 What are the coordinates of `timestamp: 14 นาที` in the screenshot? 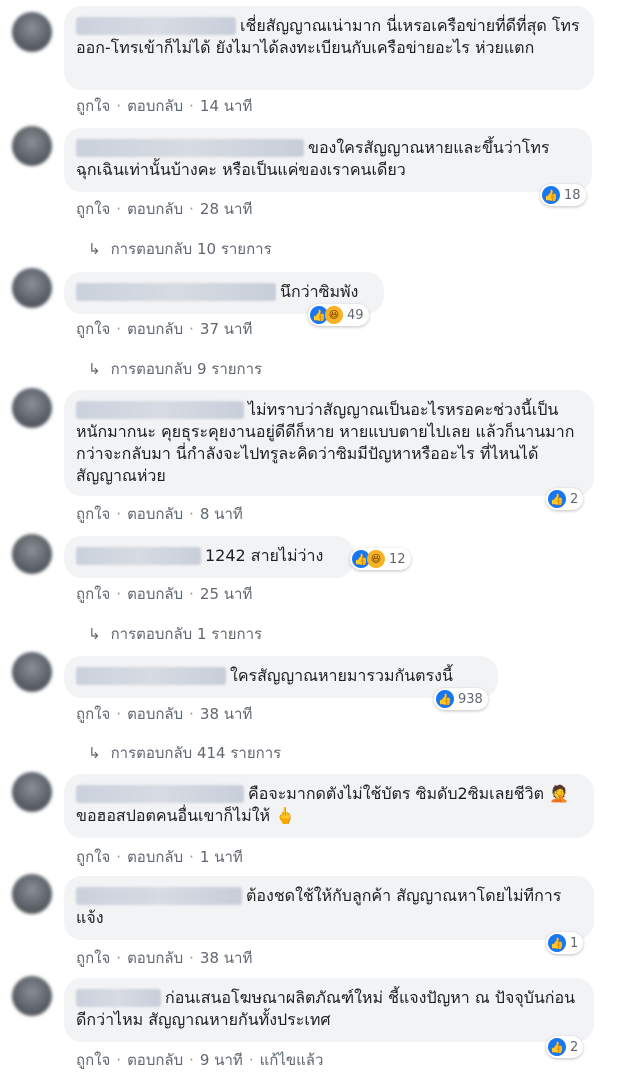 It's located at (226, 106).